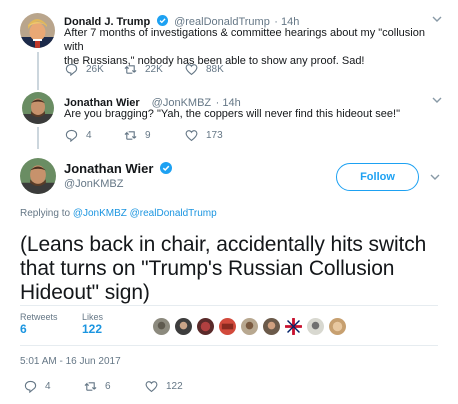 Image resolution: width=458 pixels, height=404 pixels. I want to click on retweets-stat: Retweets 6, so click(39, 324).